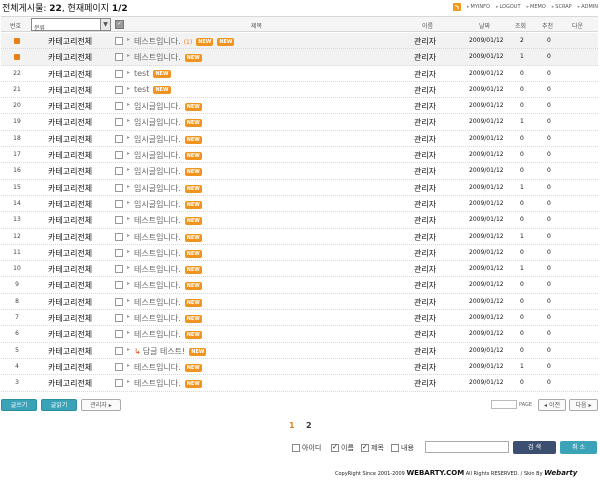  What do you see at coordinates (19, 405) in the screenshot?
I see `write-button: 글쓰기` at bounding box center [19, 405].